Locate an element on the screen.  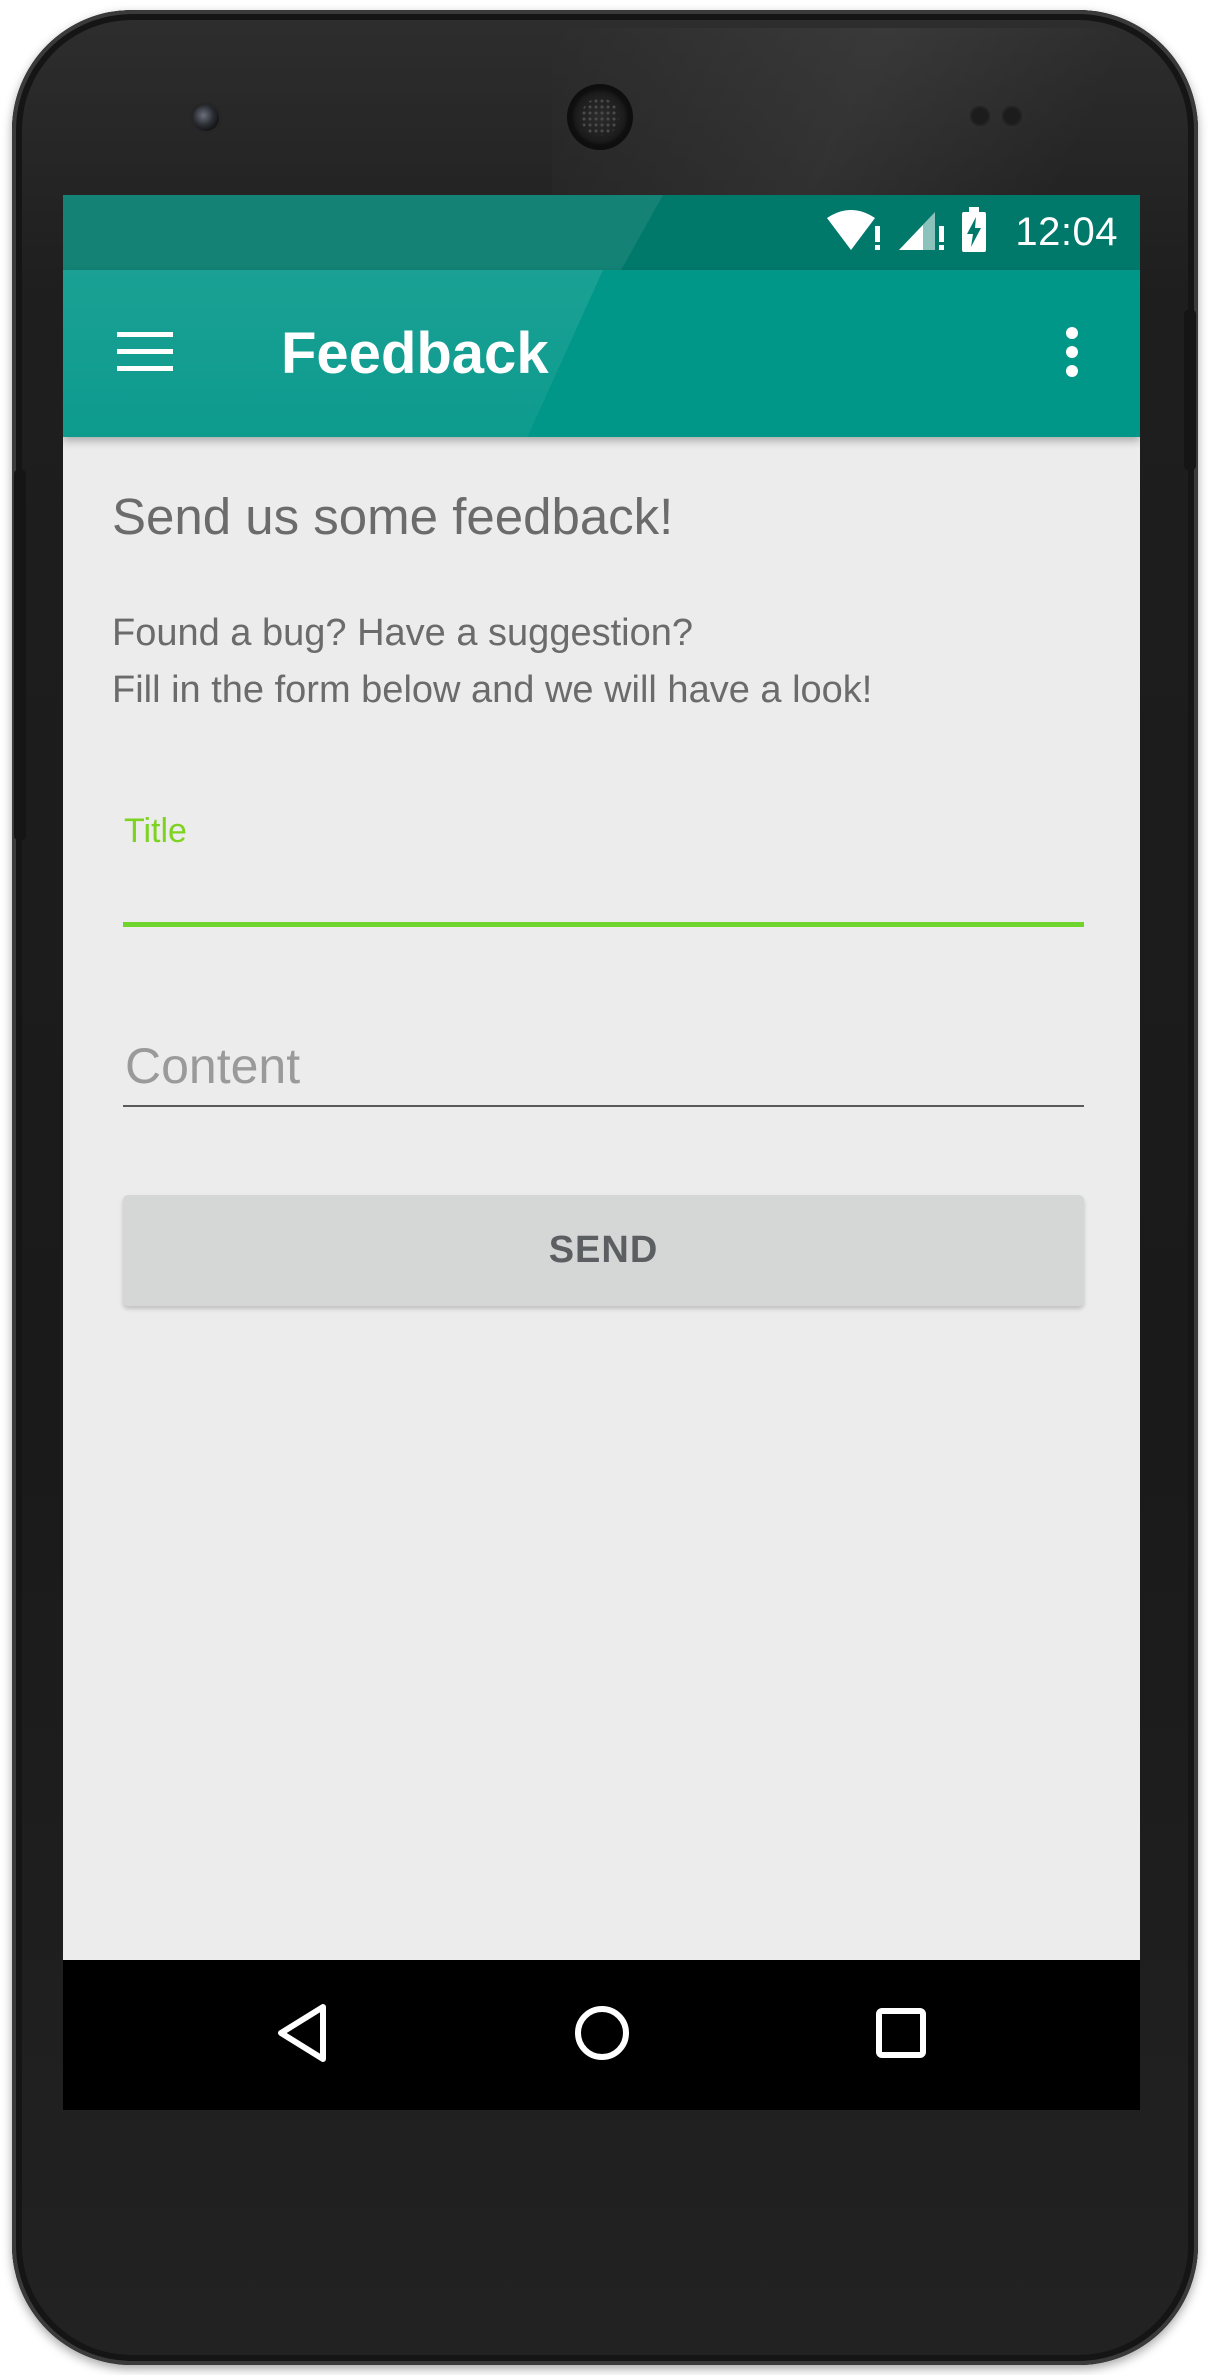
front-camera is located at coordinates (206, 118).